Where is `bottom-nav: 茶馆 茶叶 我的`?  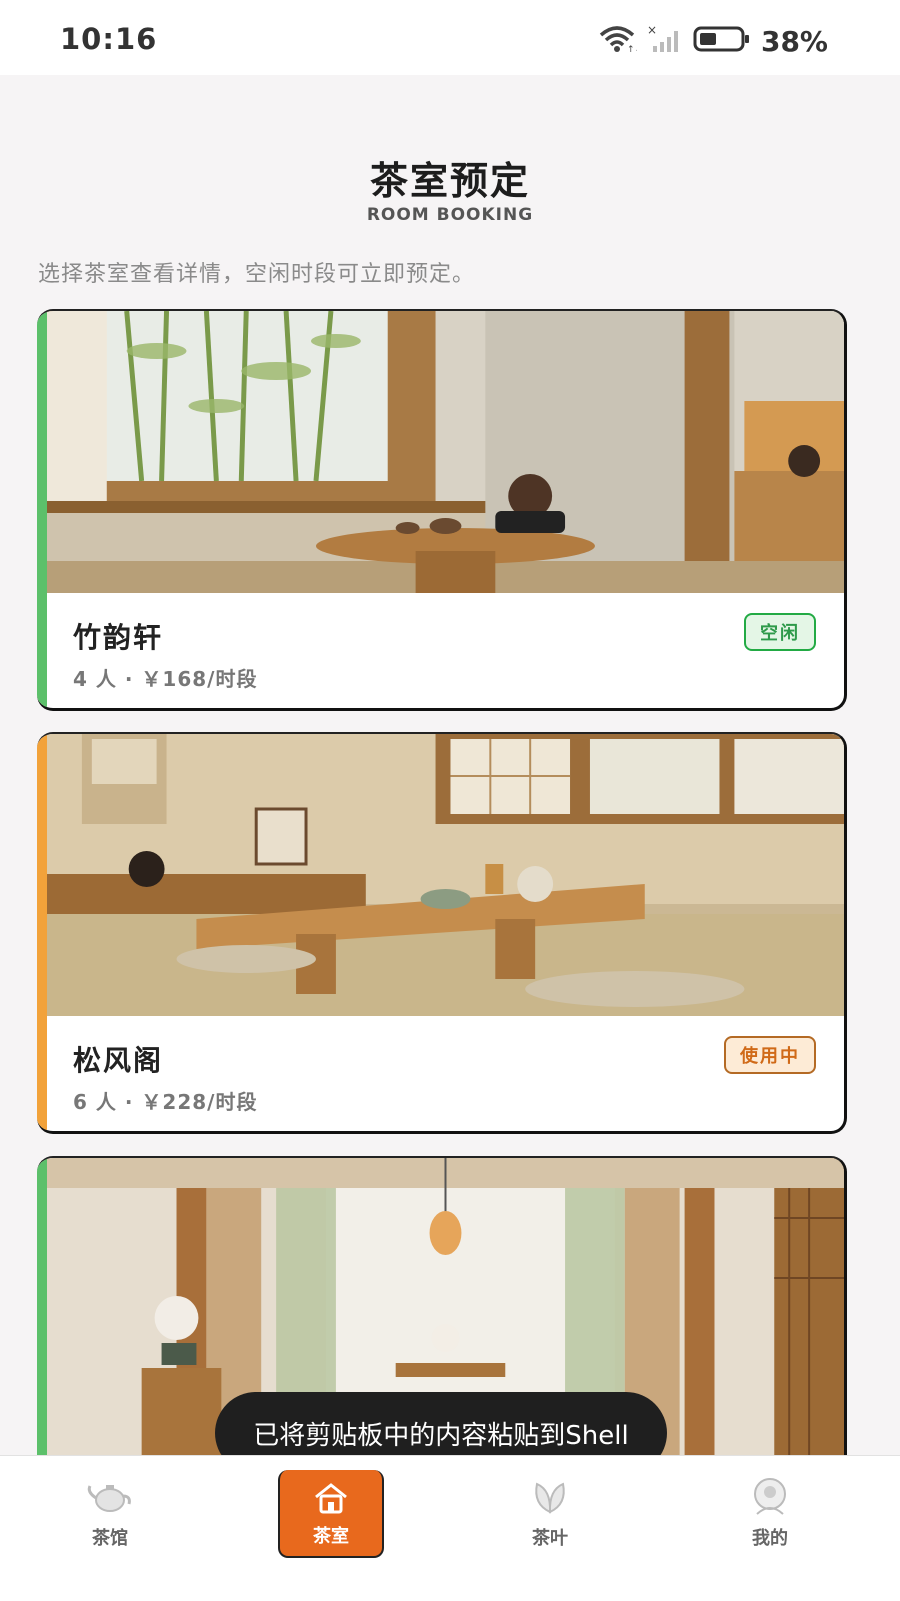 bottom-nav: 茶馆 茶叶 我的 is located at coordinates (450, 1528).